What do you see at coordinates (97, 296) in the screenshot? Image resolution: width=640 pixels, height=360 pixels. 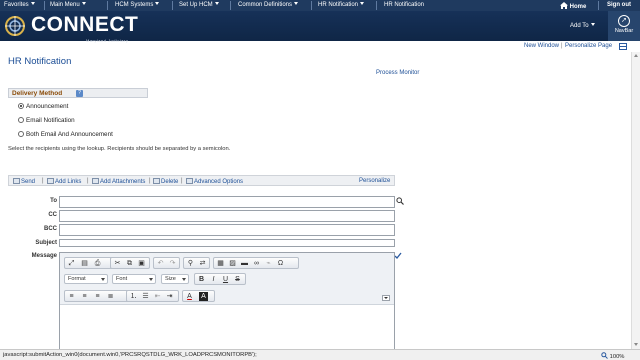 I see `align-right-icon: ≡` at bounding box center [97, 296].